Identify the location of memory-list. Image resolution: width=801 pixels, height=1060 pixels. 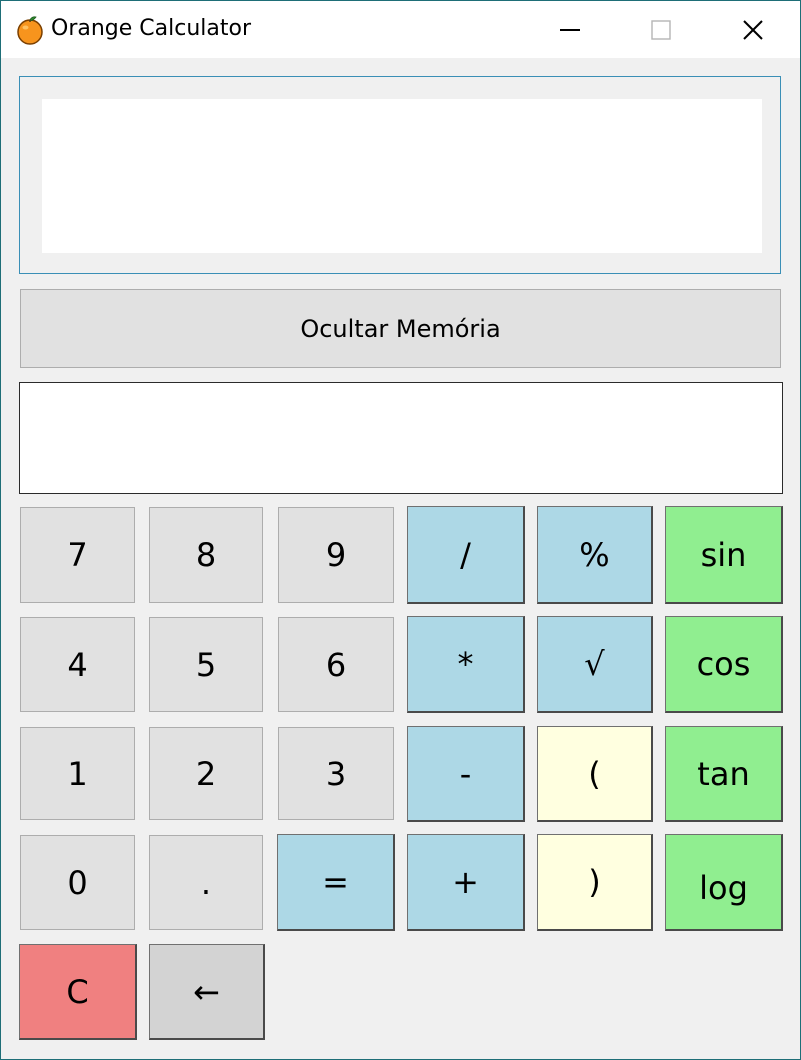
(401, 438).